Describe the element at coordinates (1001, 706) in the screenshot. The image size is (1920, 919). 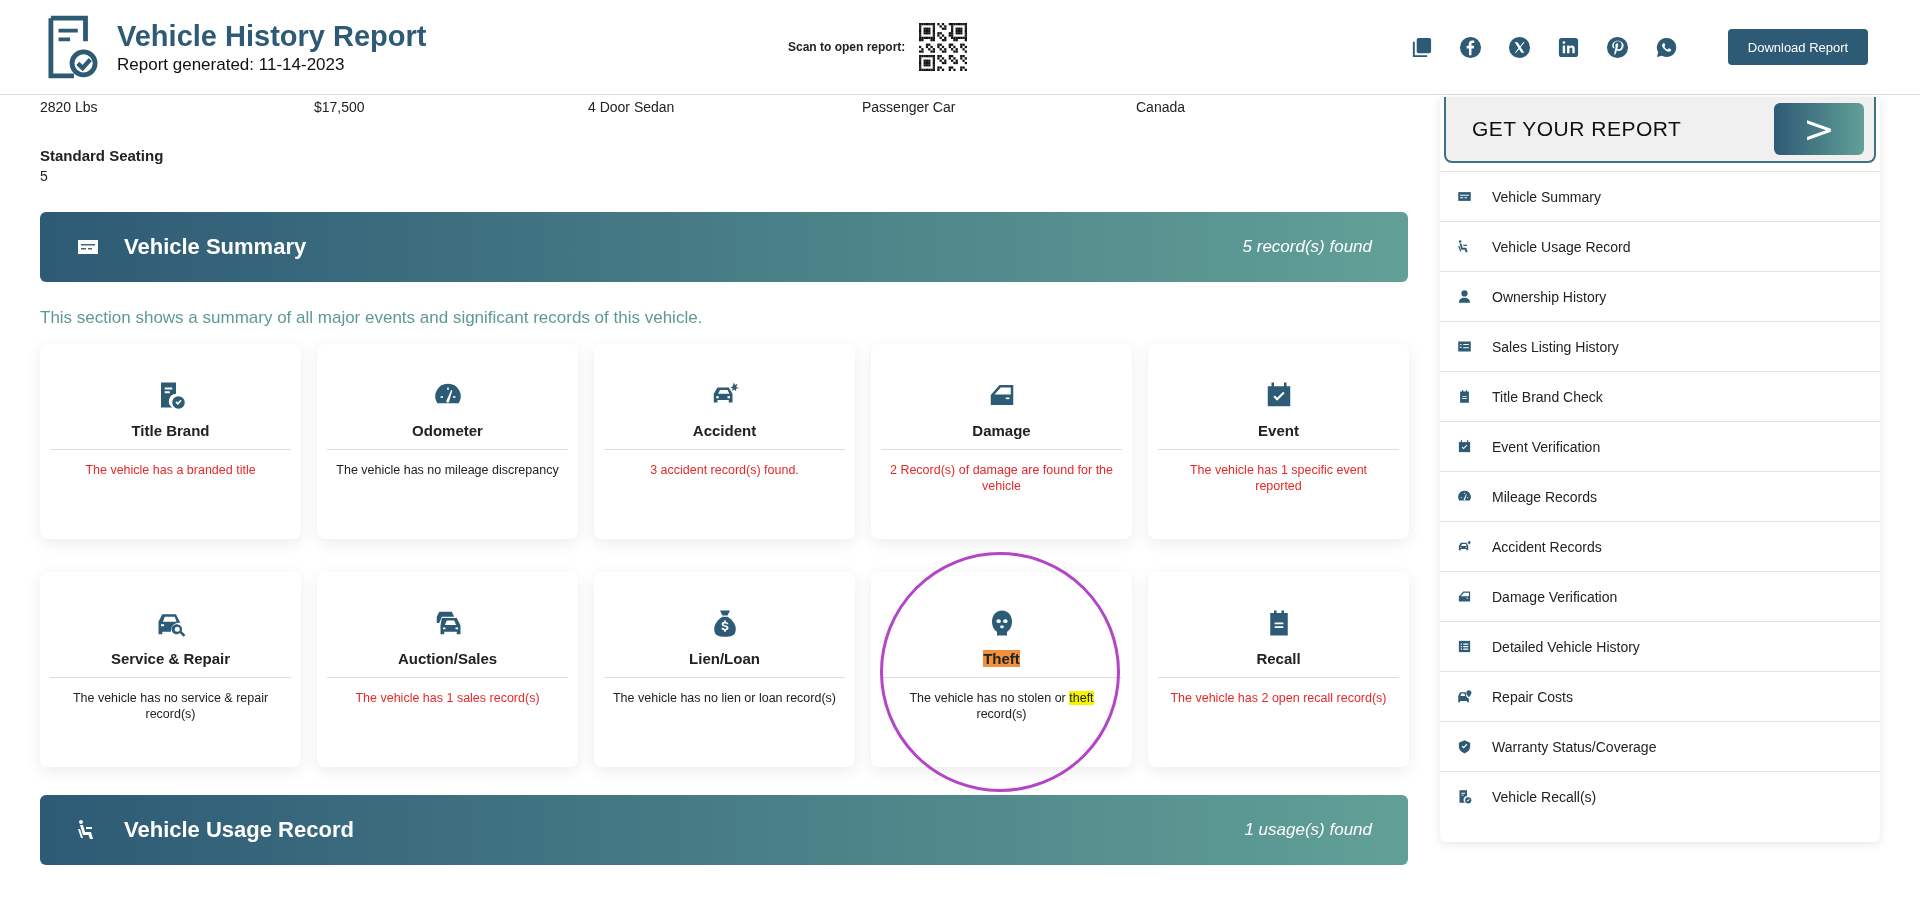
I see `card-description: The vehicle has no stolen or theft record(s)` at that location.